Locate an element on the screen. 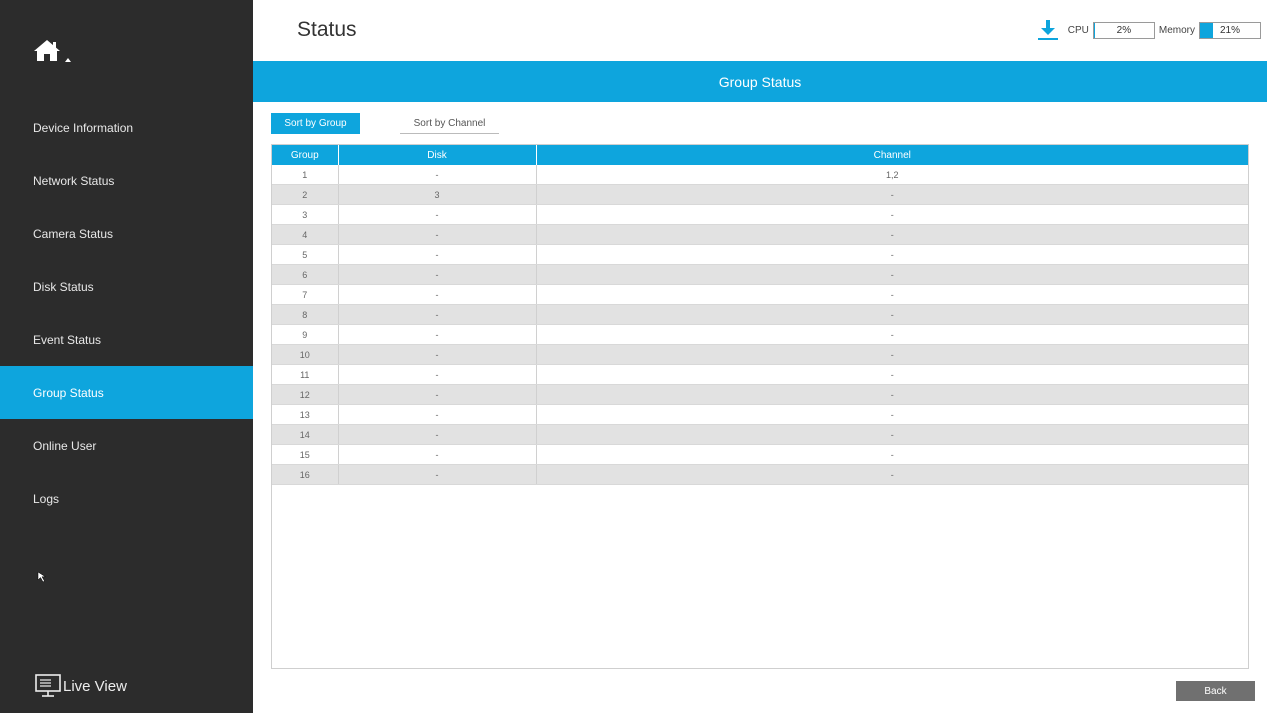 The width and height of the screenshot is (1267, 713). table-row: 4-- is located at coordinates (760, 234).